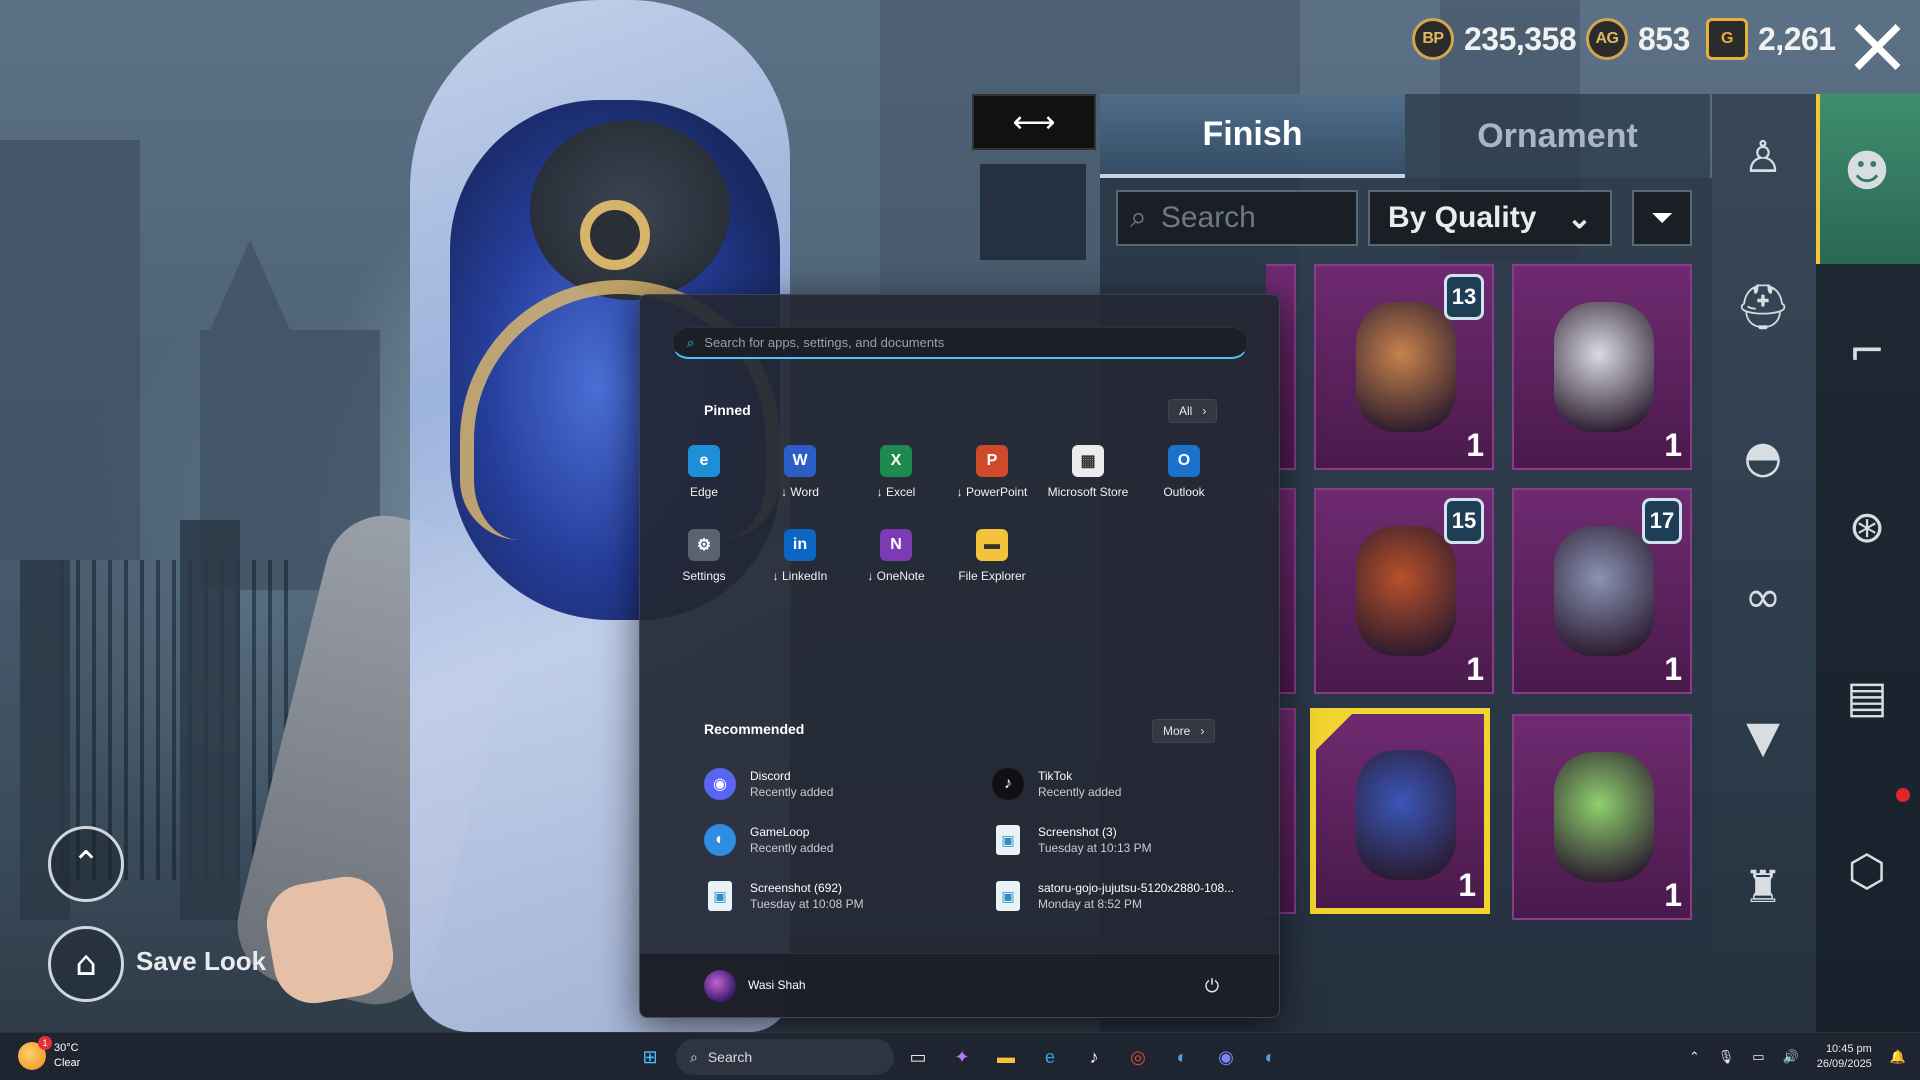 The height and width of the screenshot is (1080, 1920). What do you see at coordinates (1727, 39) in the screenshot?
I see `g-coin-icon: G` at bounding box center [1727, 39].